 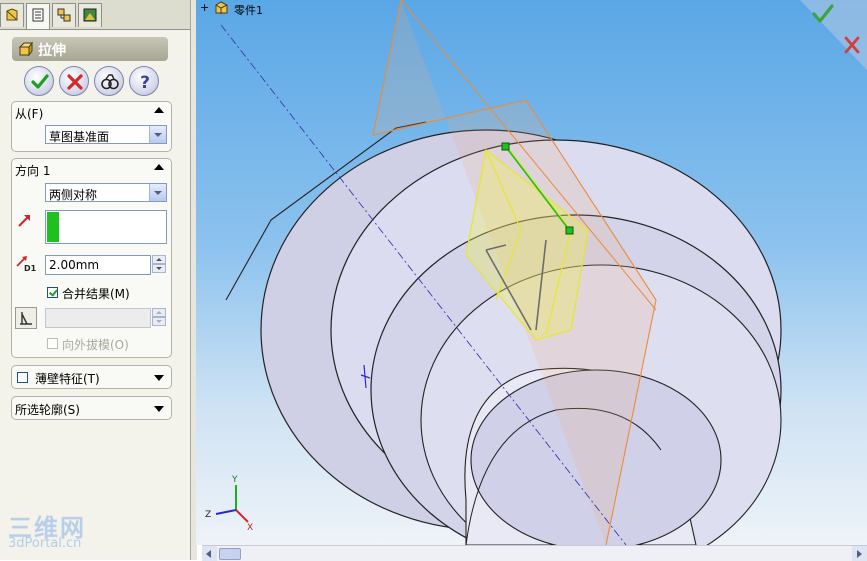 I want to click on coordinate-triad-icon: Y X Z, so click(x=229, y=504).